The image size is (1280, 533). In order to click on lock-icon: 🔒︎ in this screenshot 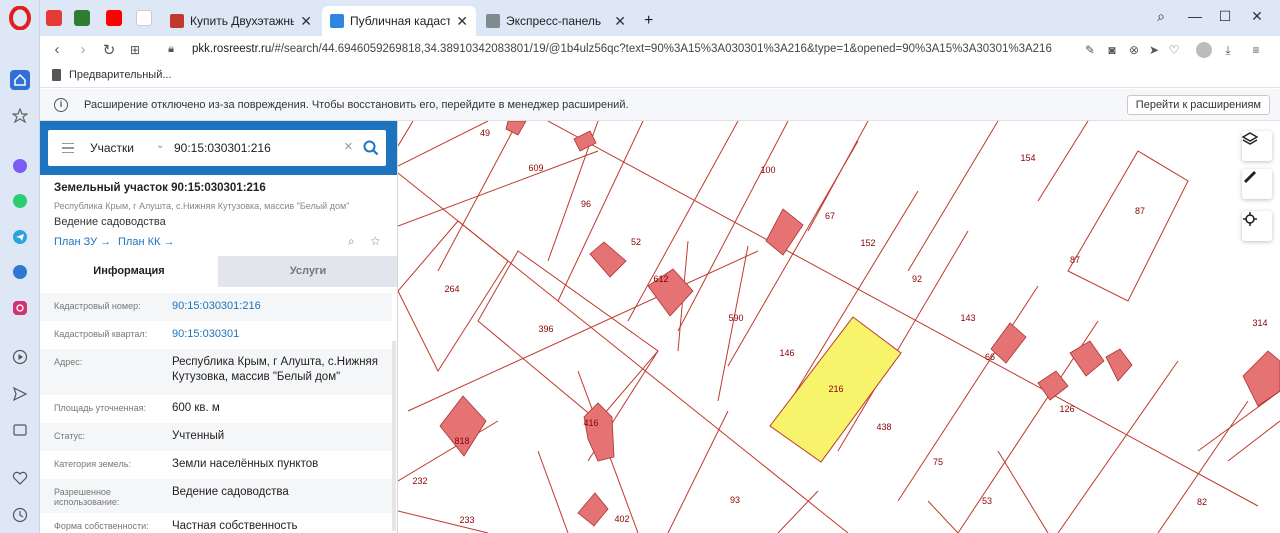, I will do `click(171, 49)`.